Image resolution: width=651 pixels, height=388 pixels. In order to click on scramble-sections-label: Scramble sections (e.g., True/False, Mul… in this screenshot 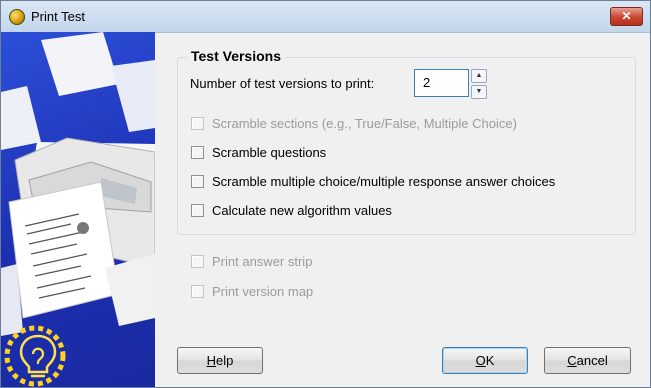, I will do `click(364, 123)`.